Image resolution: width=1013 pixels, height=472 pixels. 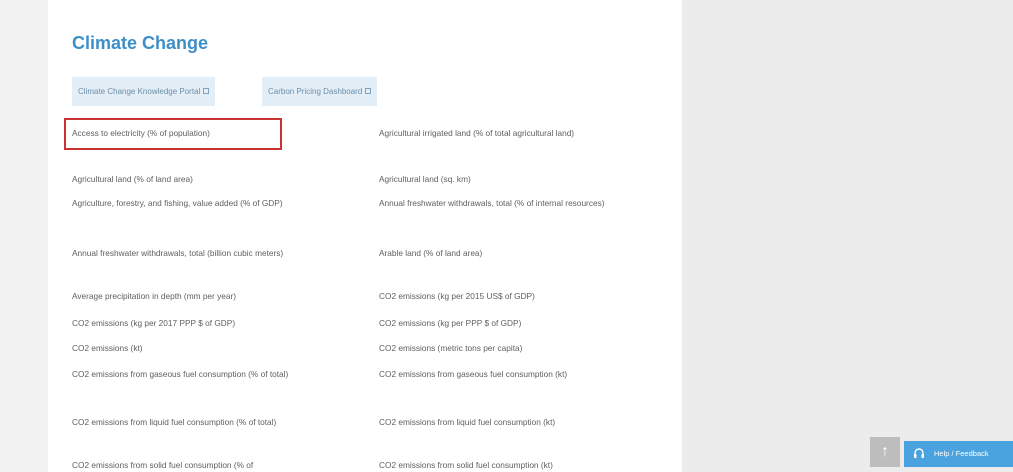 What do you see at coordinates (885, 452) in the screenshot?
I see `scroll-to-top-button: ↑` at bounding box center [885, 452].